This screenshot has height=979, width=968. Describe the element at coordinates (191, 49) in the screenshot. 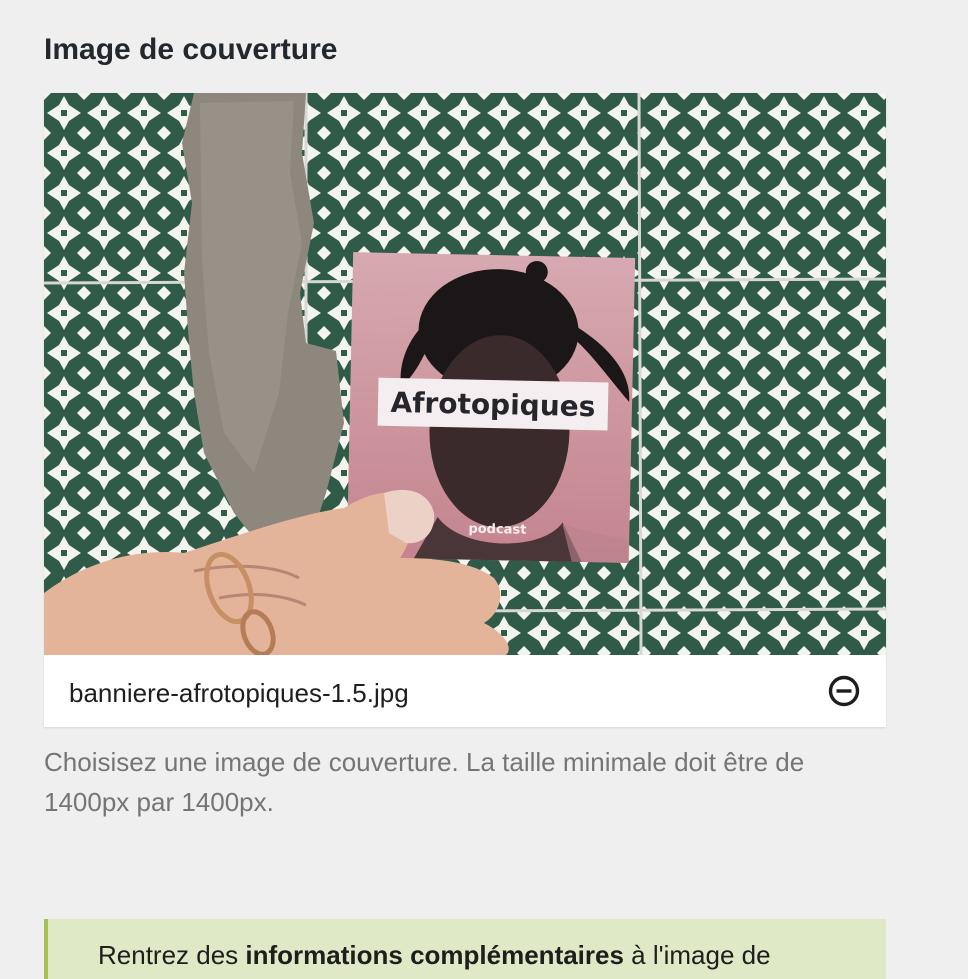

I see `section-title: Image de couverture` at that location.